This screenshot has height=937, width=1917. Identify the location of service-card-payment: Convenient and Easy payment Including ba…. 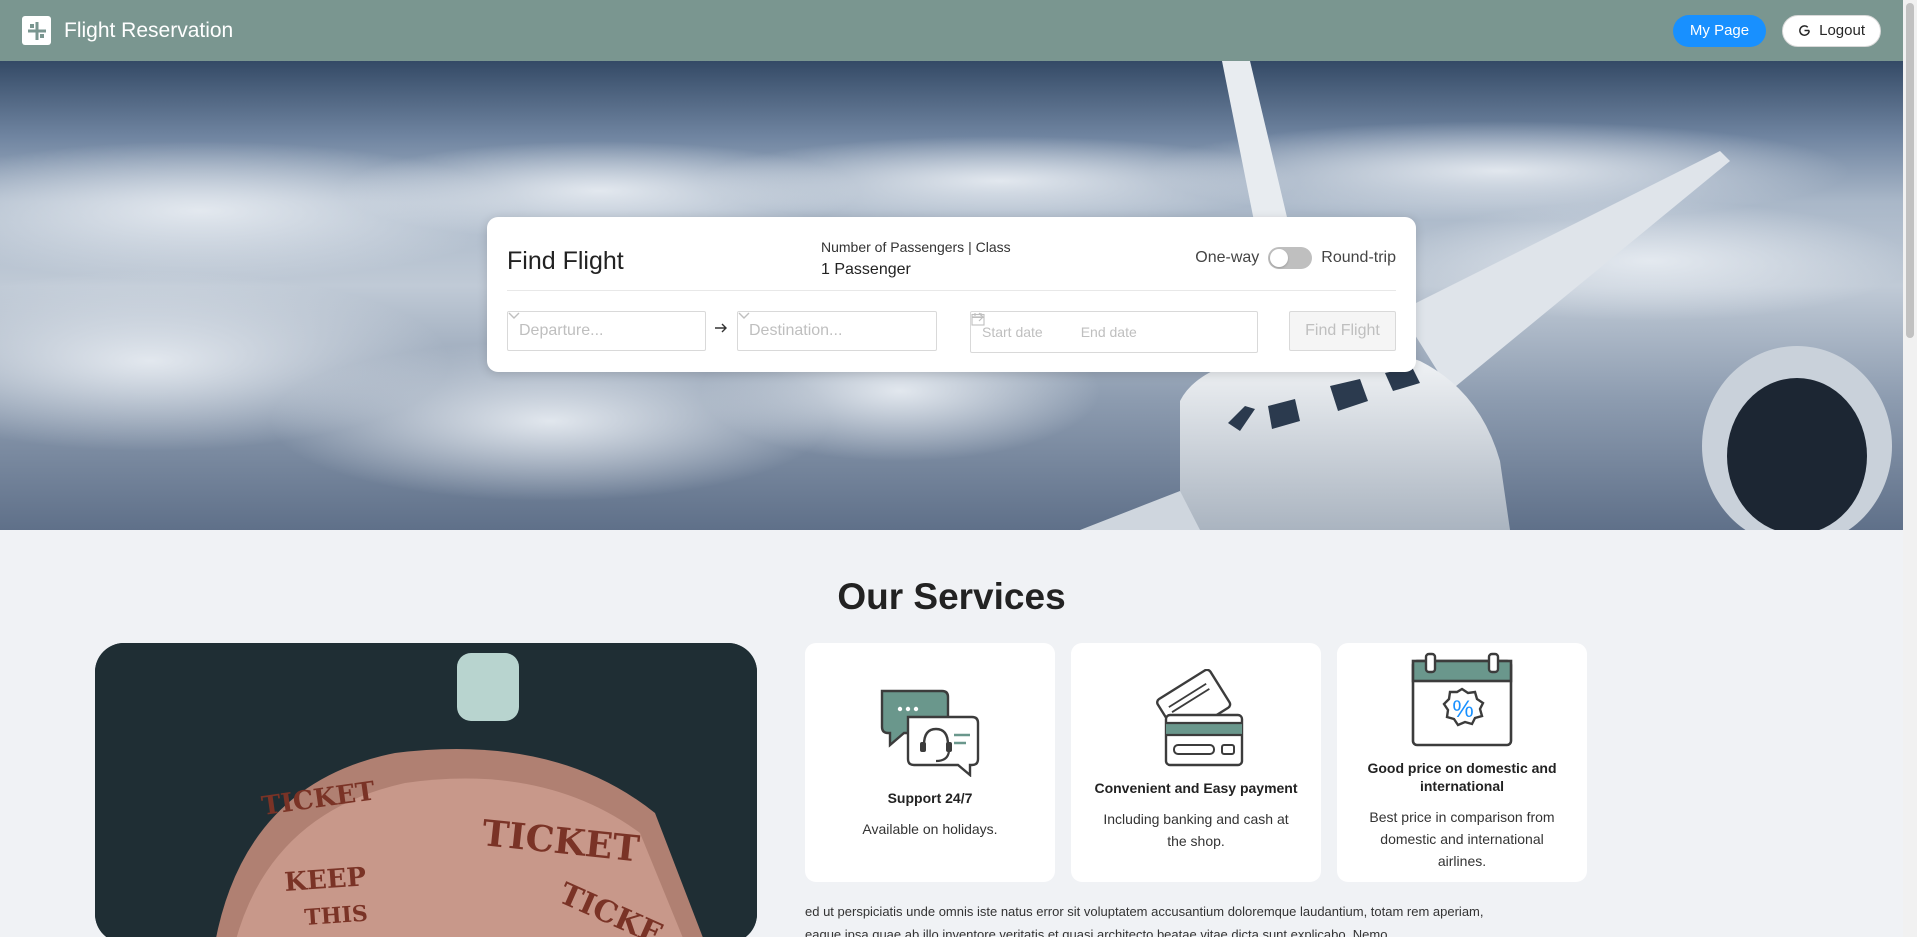
(1196, 762).